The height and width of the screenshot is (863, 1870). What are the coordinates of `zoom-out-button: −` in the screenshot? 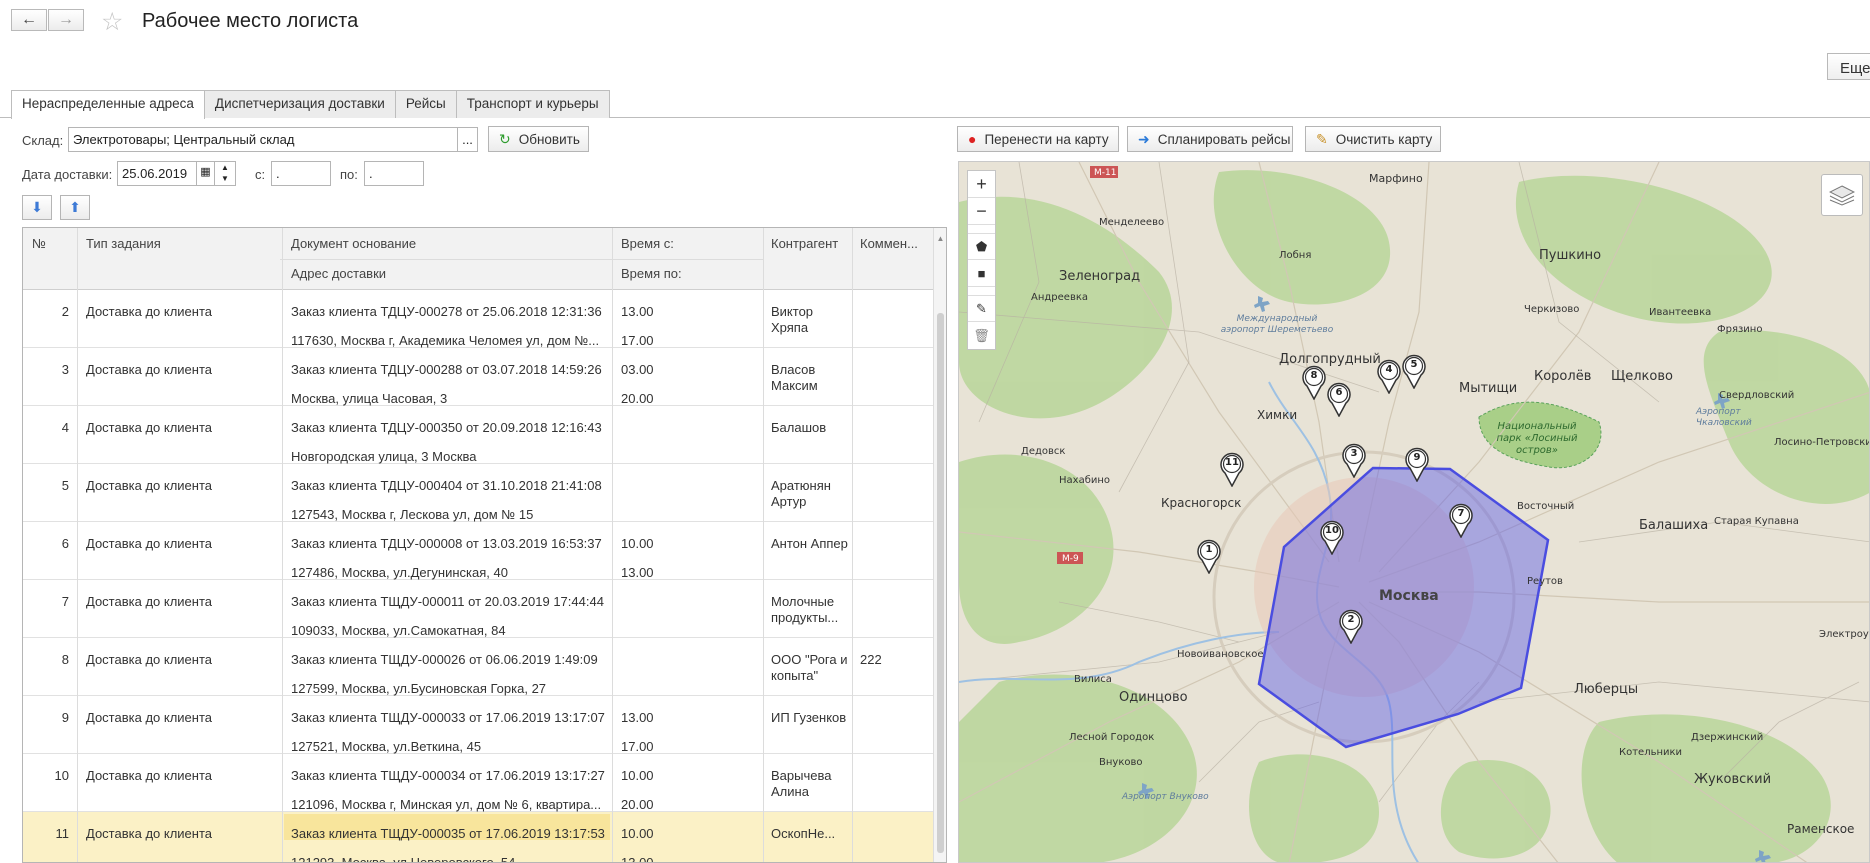 It's located at (981, 211).